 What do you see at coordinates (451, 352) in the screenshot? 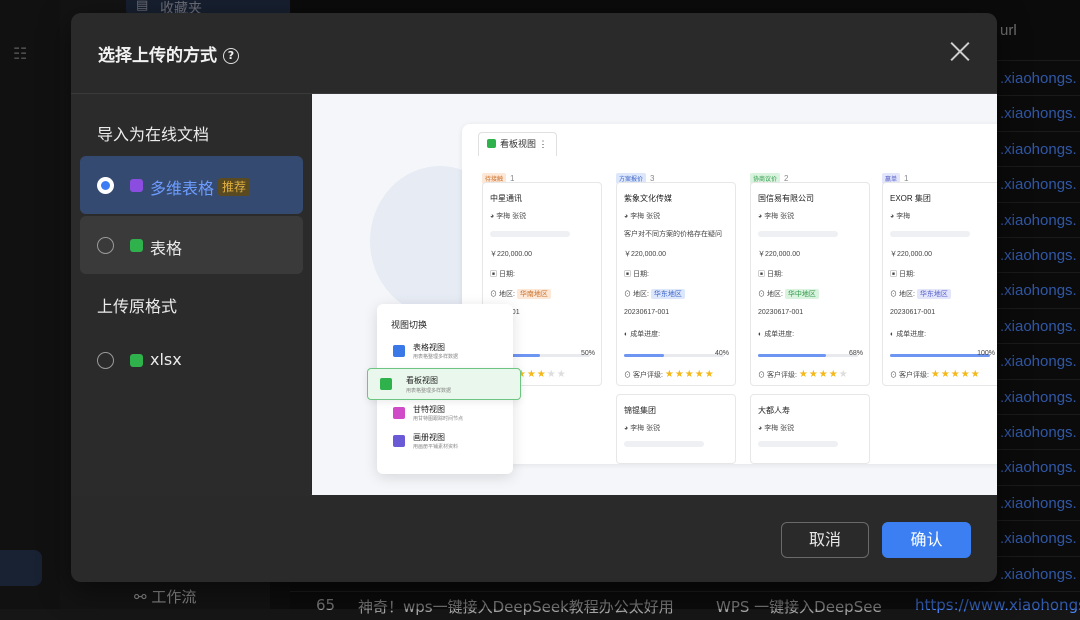
I see `view-item: 表格视图 用表格整理多样数据` at bounding box center [451, 352].